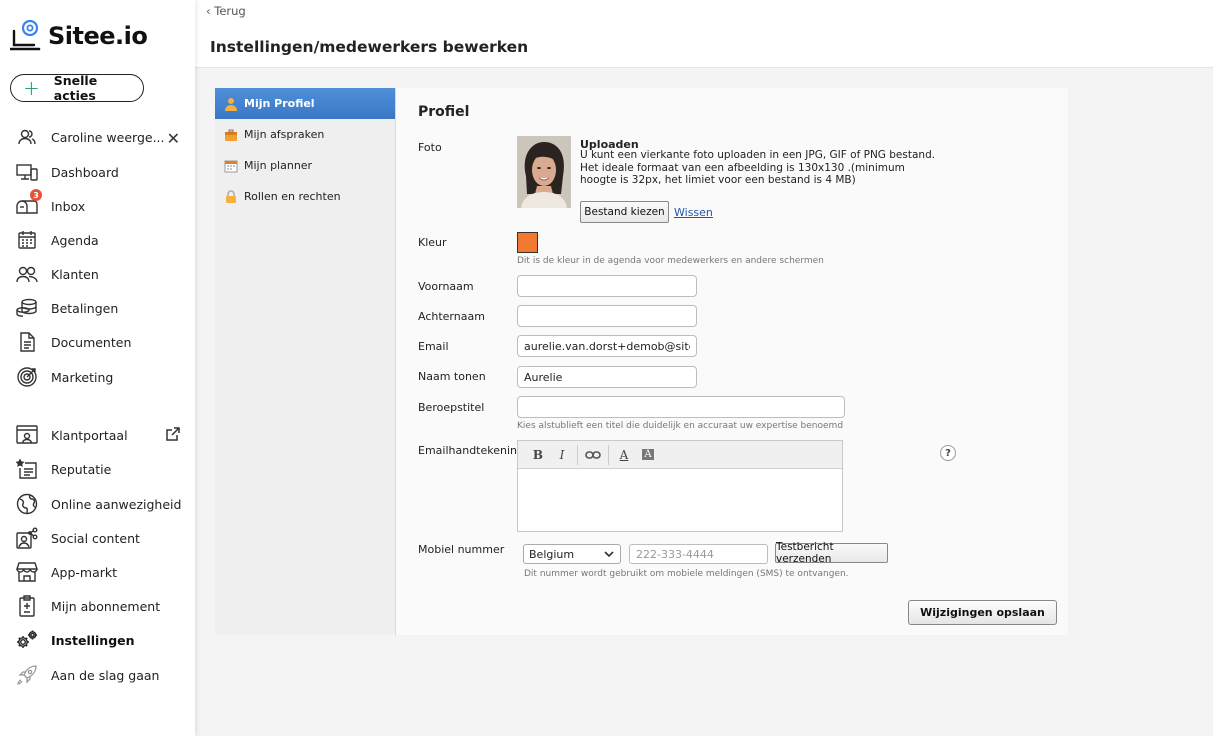  Describe the element at coordinates (369, 47) in the screenshot. I see `page-title: Instellingen/medewerkers bewerken` at that location.